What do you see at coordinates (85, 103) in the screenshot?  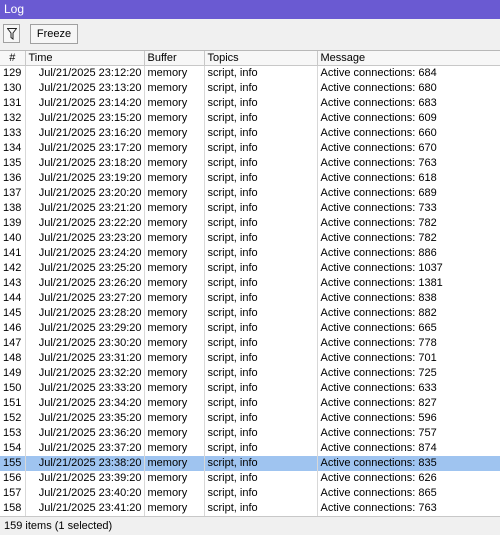 I see `cell-time: Jul/21/2025 23:14:20` at bounding box center [85, 103].